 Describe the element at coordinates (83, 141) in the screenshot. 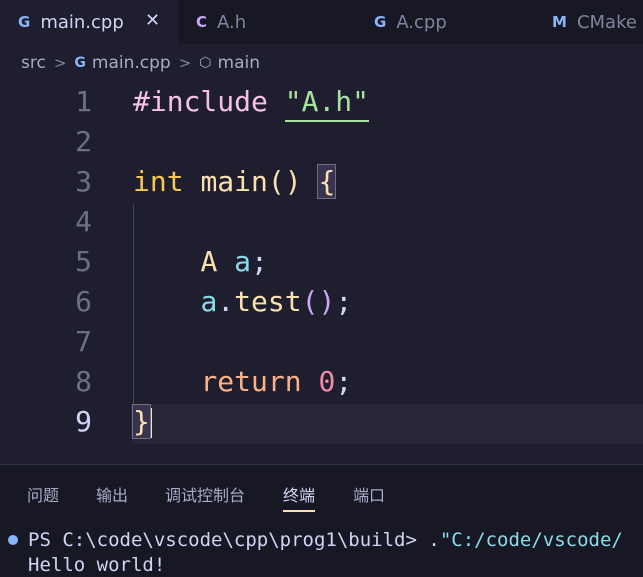

I see `line-number: 2` at that location.